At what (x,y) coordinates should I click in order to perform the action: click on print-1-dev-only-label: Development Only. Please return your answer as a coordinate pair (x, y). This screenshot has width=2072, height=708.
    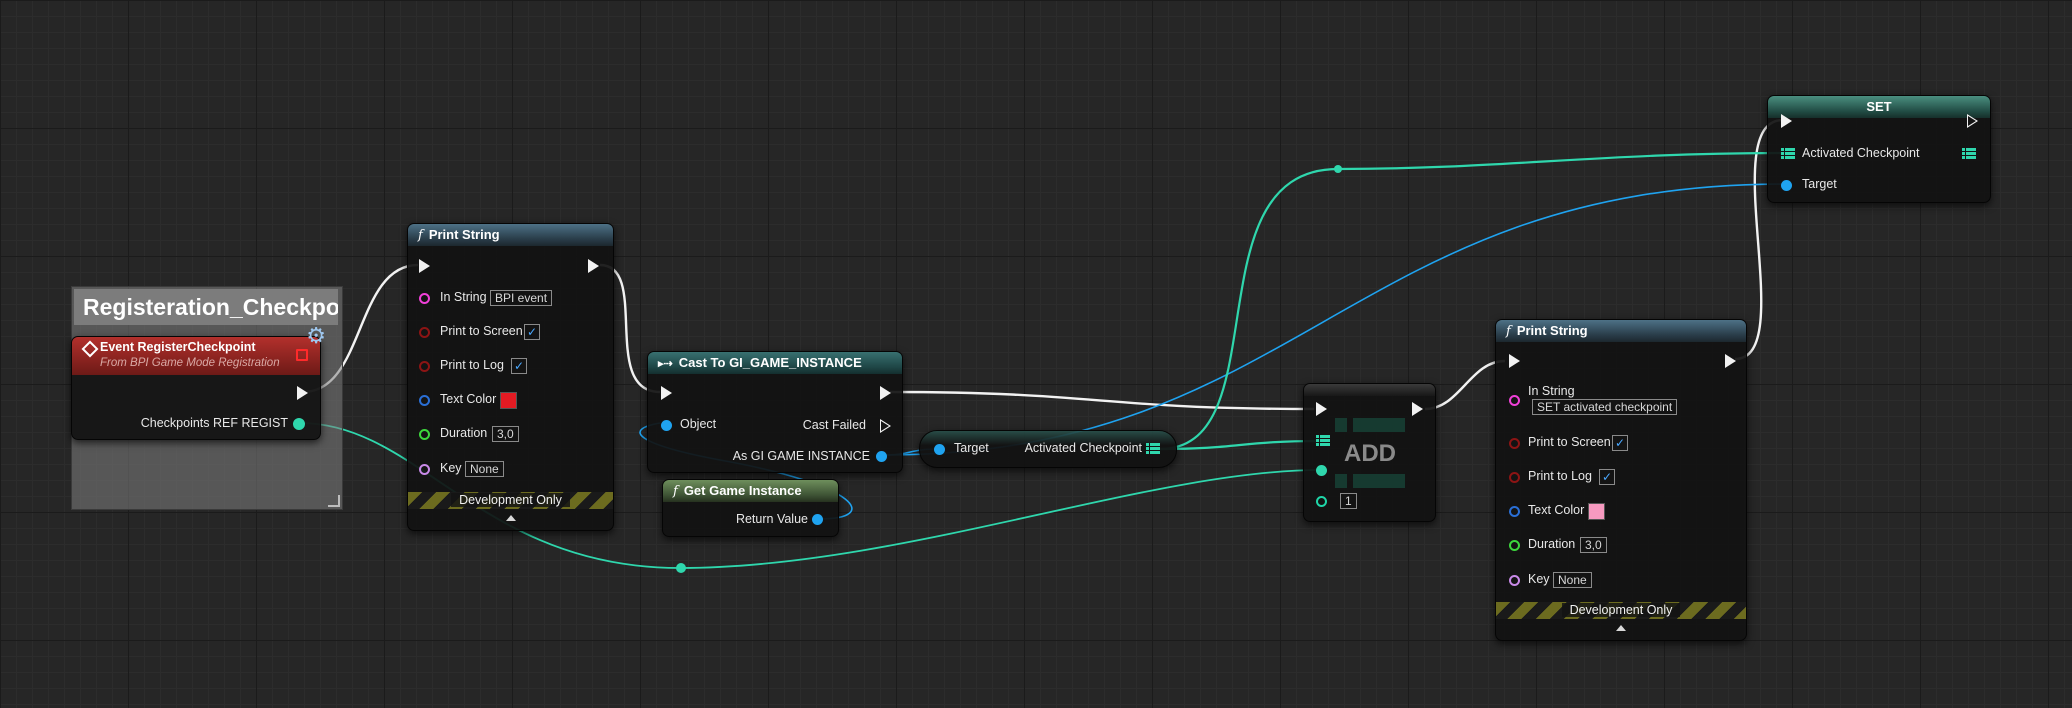
    Looking at the image, I should click on (510, 500).